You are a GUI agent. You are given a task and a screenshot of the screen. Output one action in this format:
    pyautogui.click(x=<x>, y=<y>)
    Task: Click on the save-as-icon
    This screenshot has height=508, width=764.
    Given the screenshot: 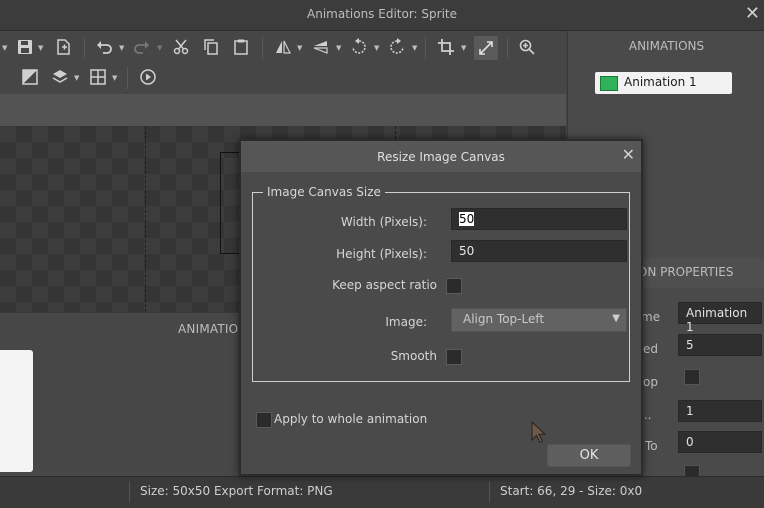 What is the action you would take?
    pyautogui.click(x=63, y=48)
    